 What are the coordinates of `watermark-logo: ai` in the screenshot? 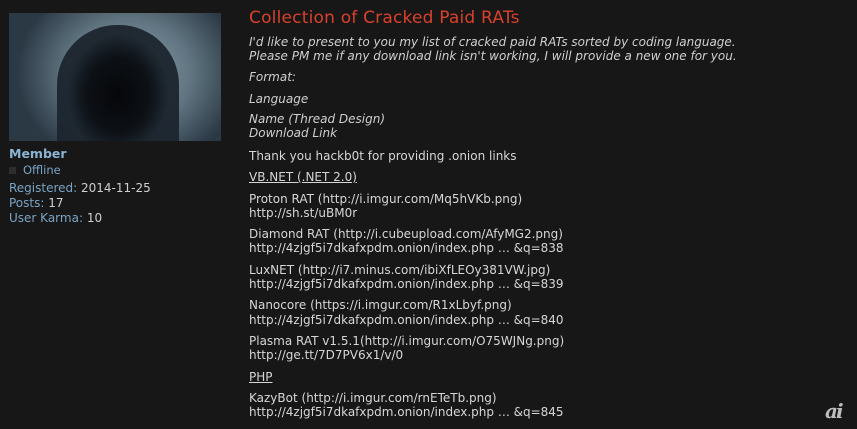 It's located at (834, 411).